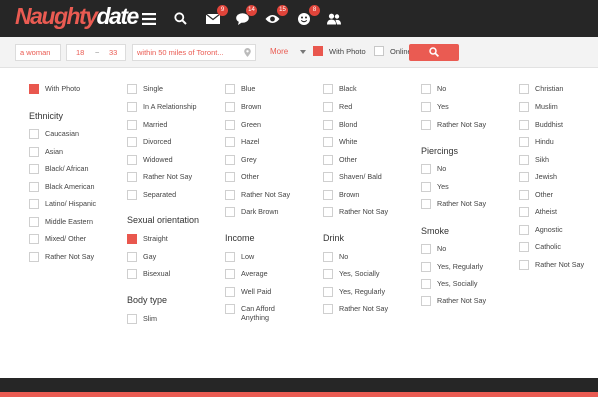 The image size is (598, 397). I want to click on filter-eyes-option: Grey, so click(241, 160).